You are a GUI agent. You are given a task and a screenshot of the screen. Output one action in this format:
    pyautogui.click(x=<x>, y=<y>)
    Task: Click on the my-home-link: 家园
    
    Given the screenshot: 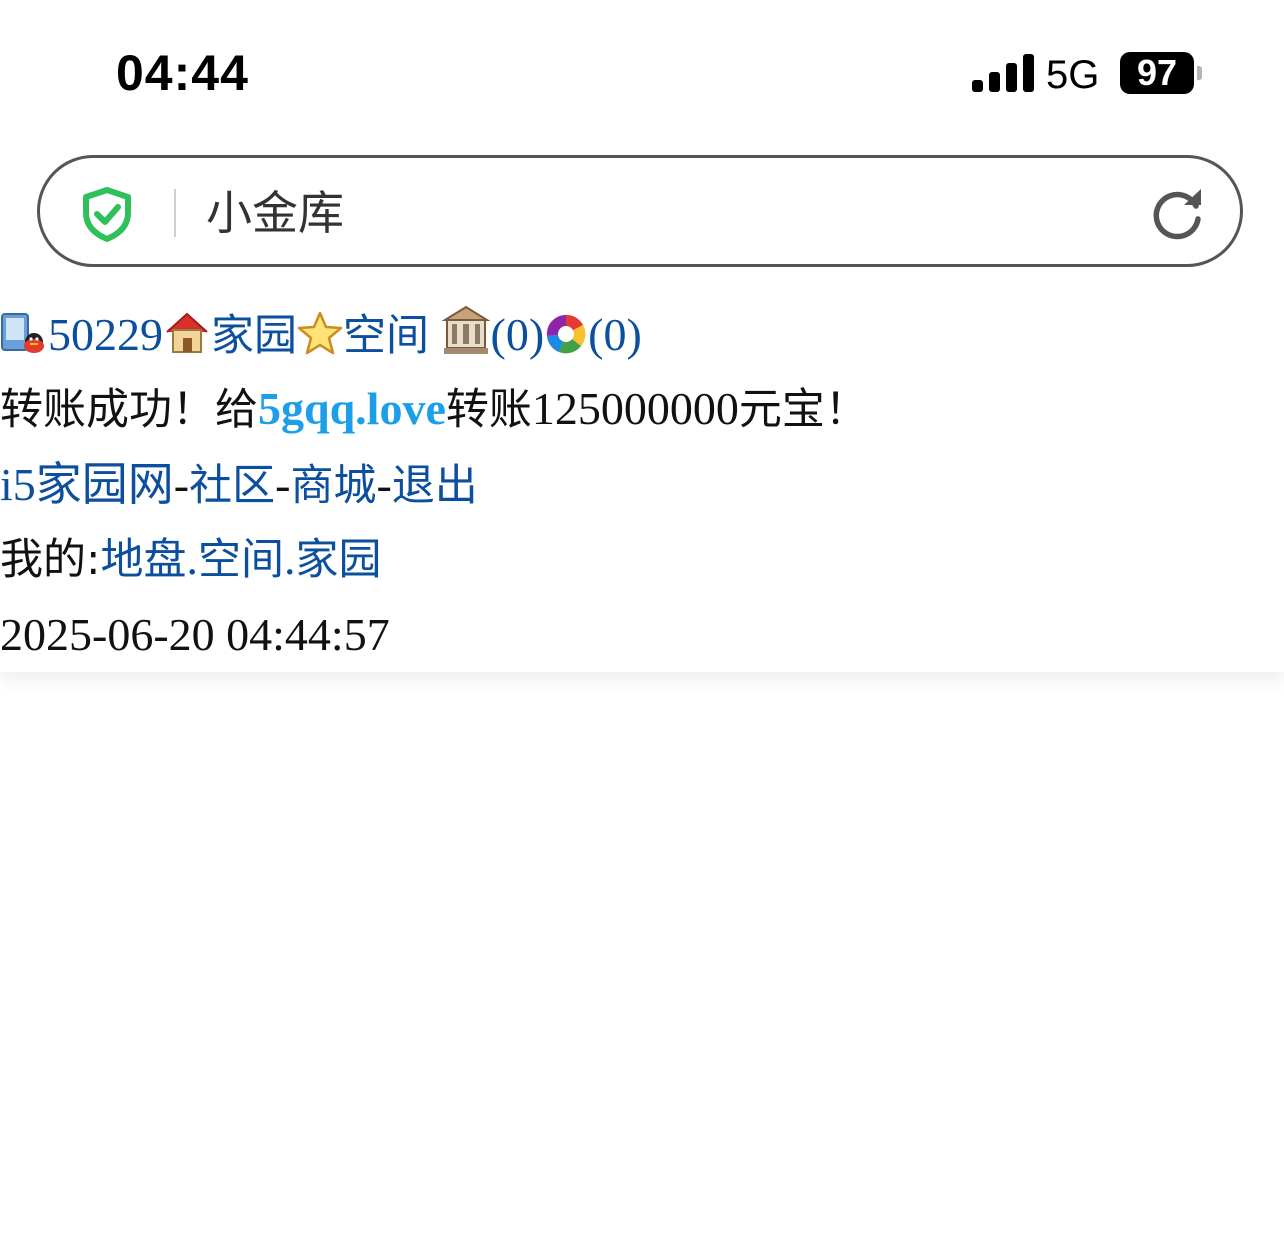 What is the action you would take?
    pyautogui.click(x=339, y=560)
    